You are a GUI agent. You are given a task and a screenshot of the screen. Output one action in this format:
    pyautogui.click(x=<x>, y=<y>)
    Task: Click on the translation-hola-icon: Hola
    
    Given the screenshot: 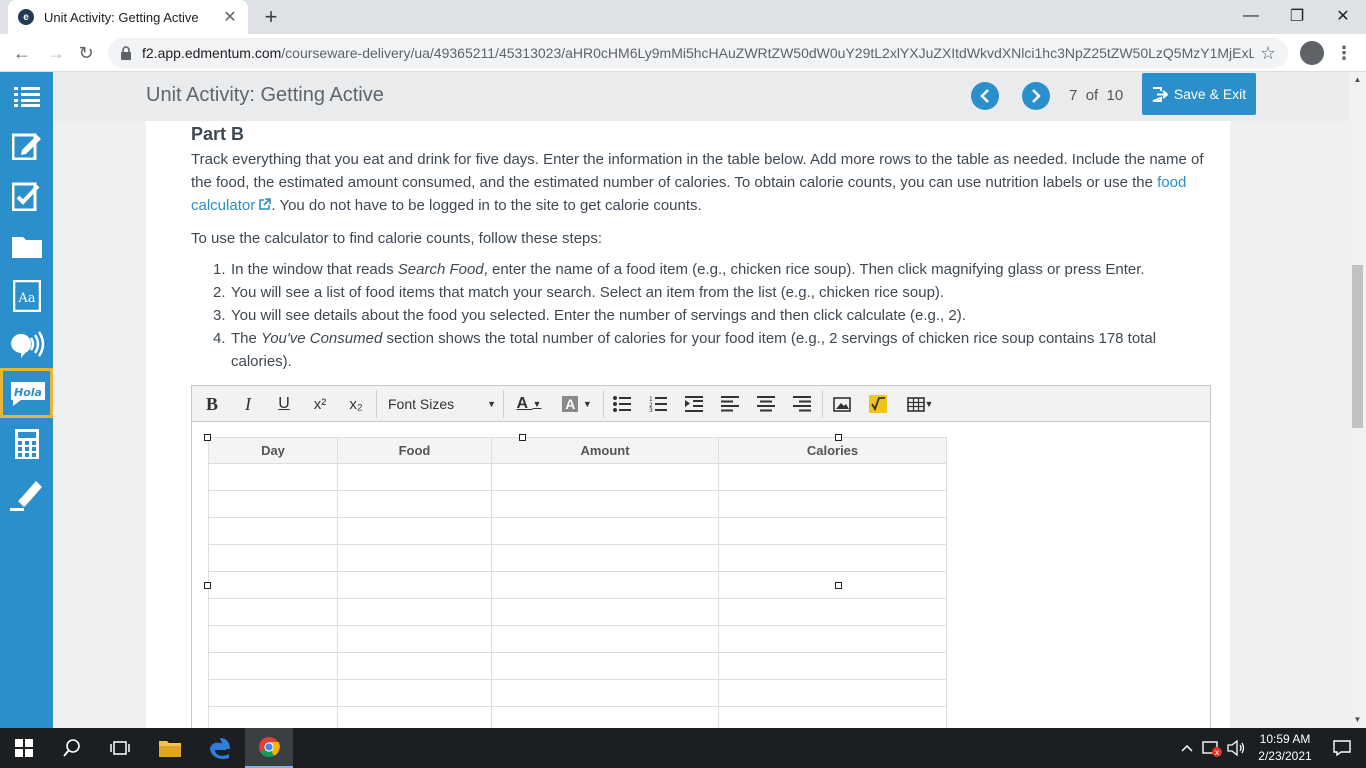 What is the action you would take?
    pyautogui.click(x=26, y=393)
    